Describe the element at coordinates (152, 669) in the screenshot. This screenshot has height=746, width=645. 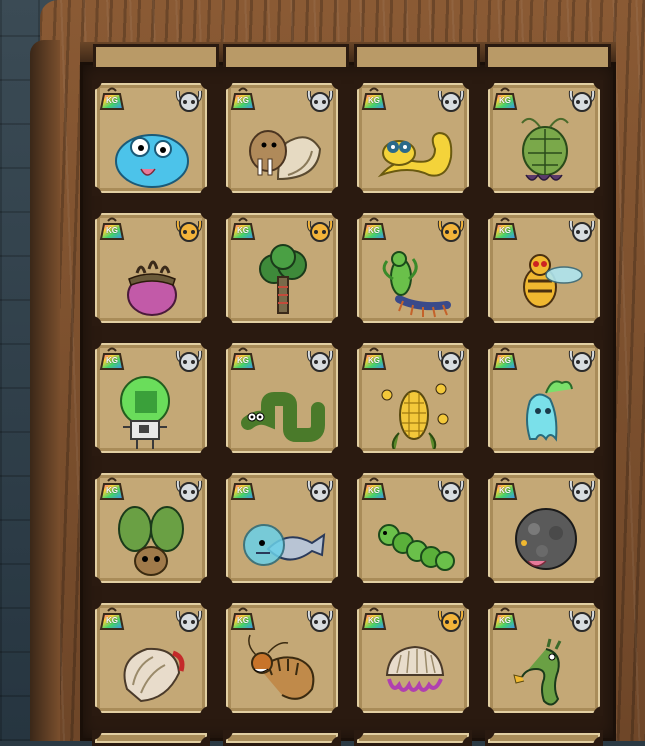
I see `clam-shell-creature` at that location.